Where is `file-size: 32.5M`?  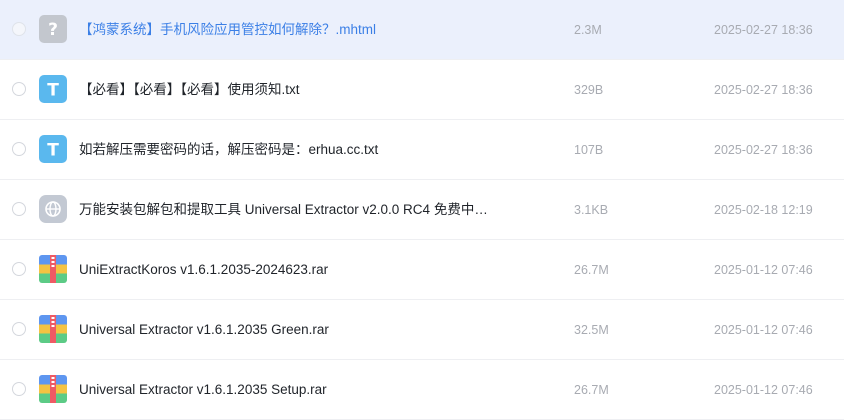 file-size: 32.5M is located at coordinates (591, 330).